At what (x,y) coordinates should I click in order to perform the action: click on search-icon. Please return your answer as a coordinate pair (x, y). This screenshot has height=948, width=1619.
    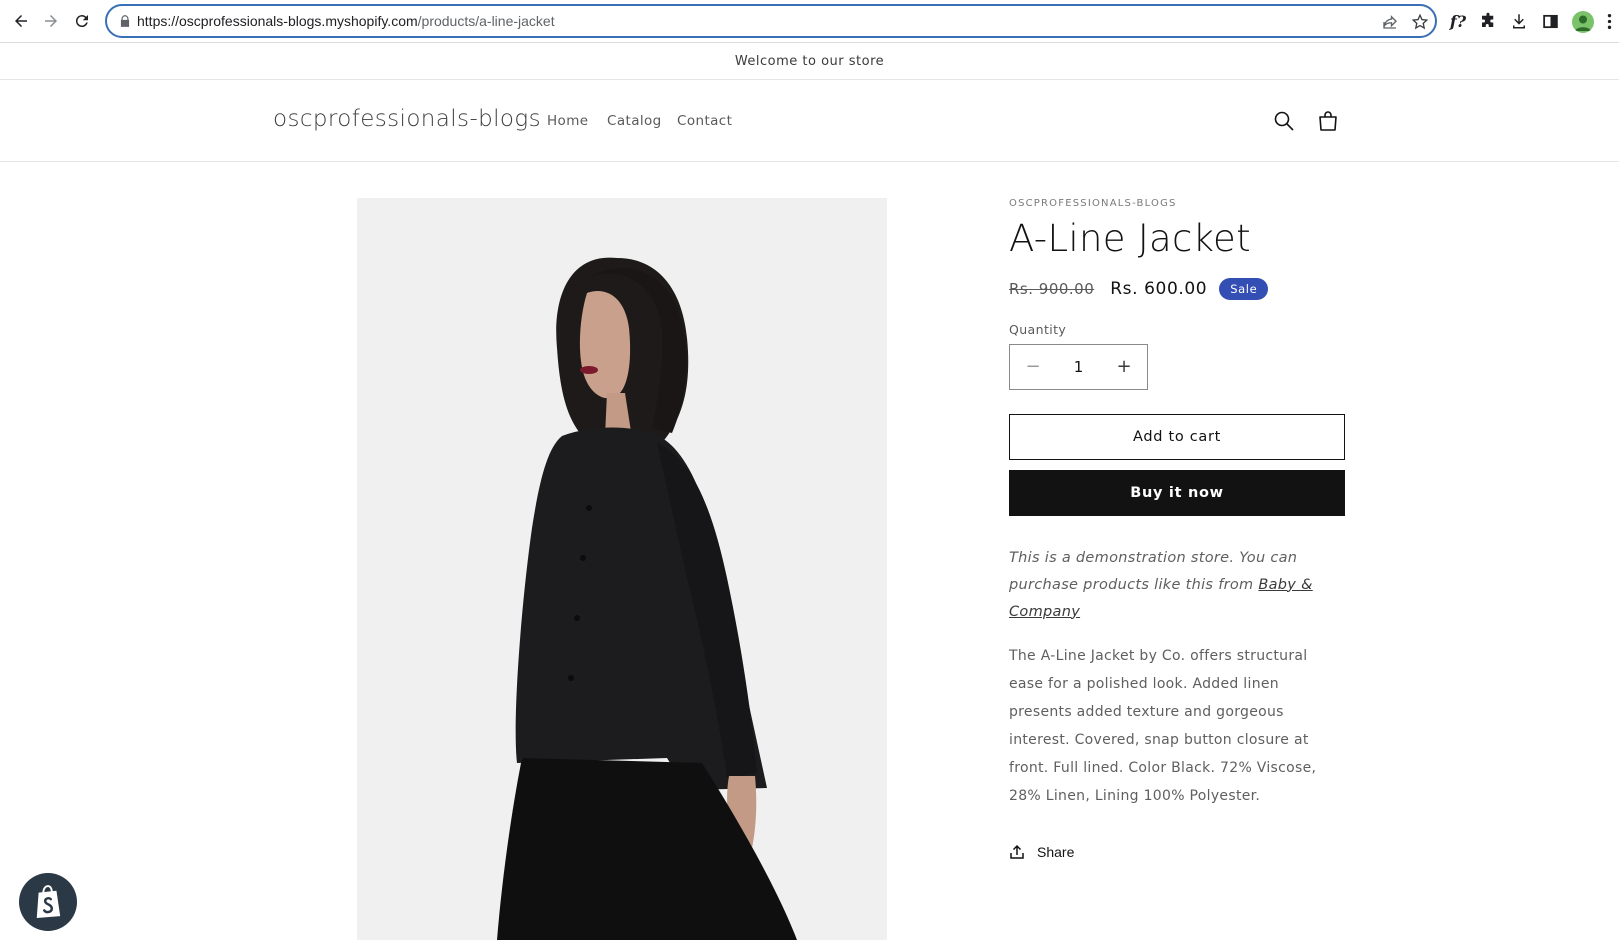
    Looking at the image, I should click on (1284, 121).